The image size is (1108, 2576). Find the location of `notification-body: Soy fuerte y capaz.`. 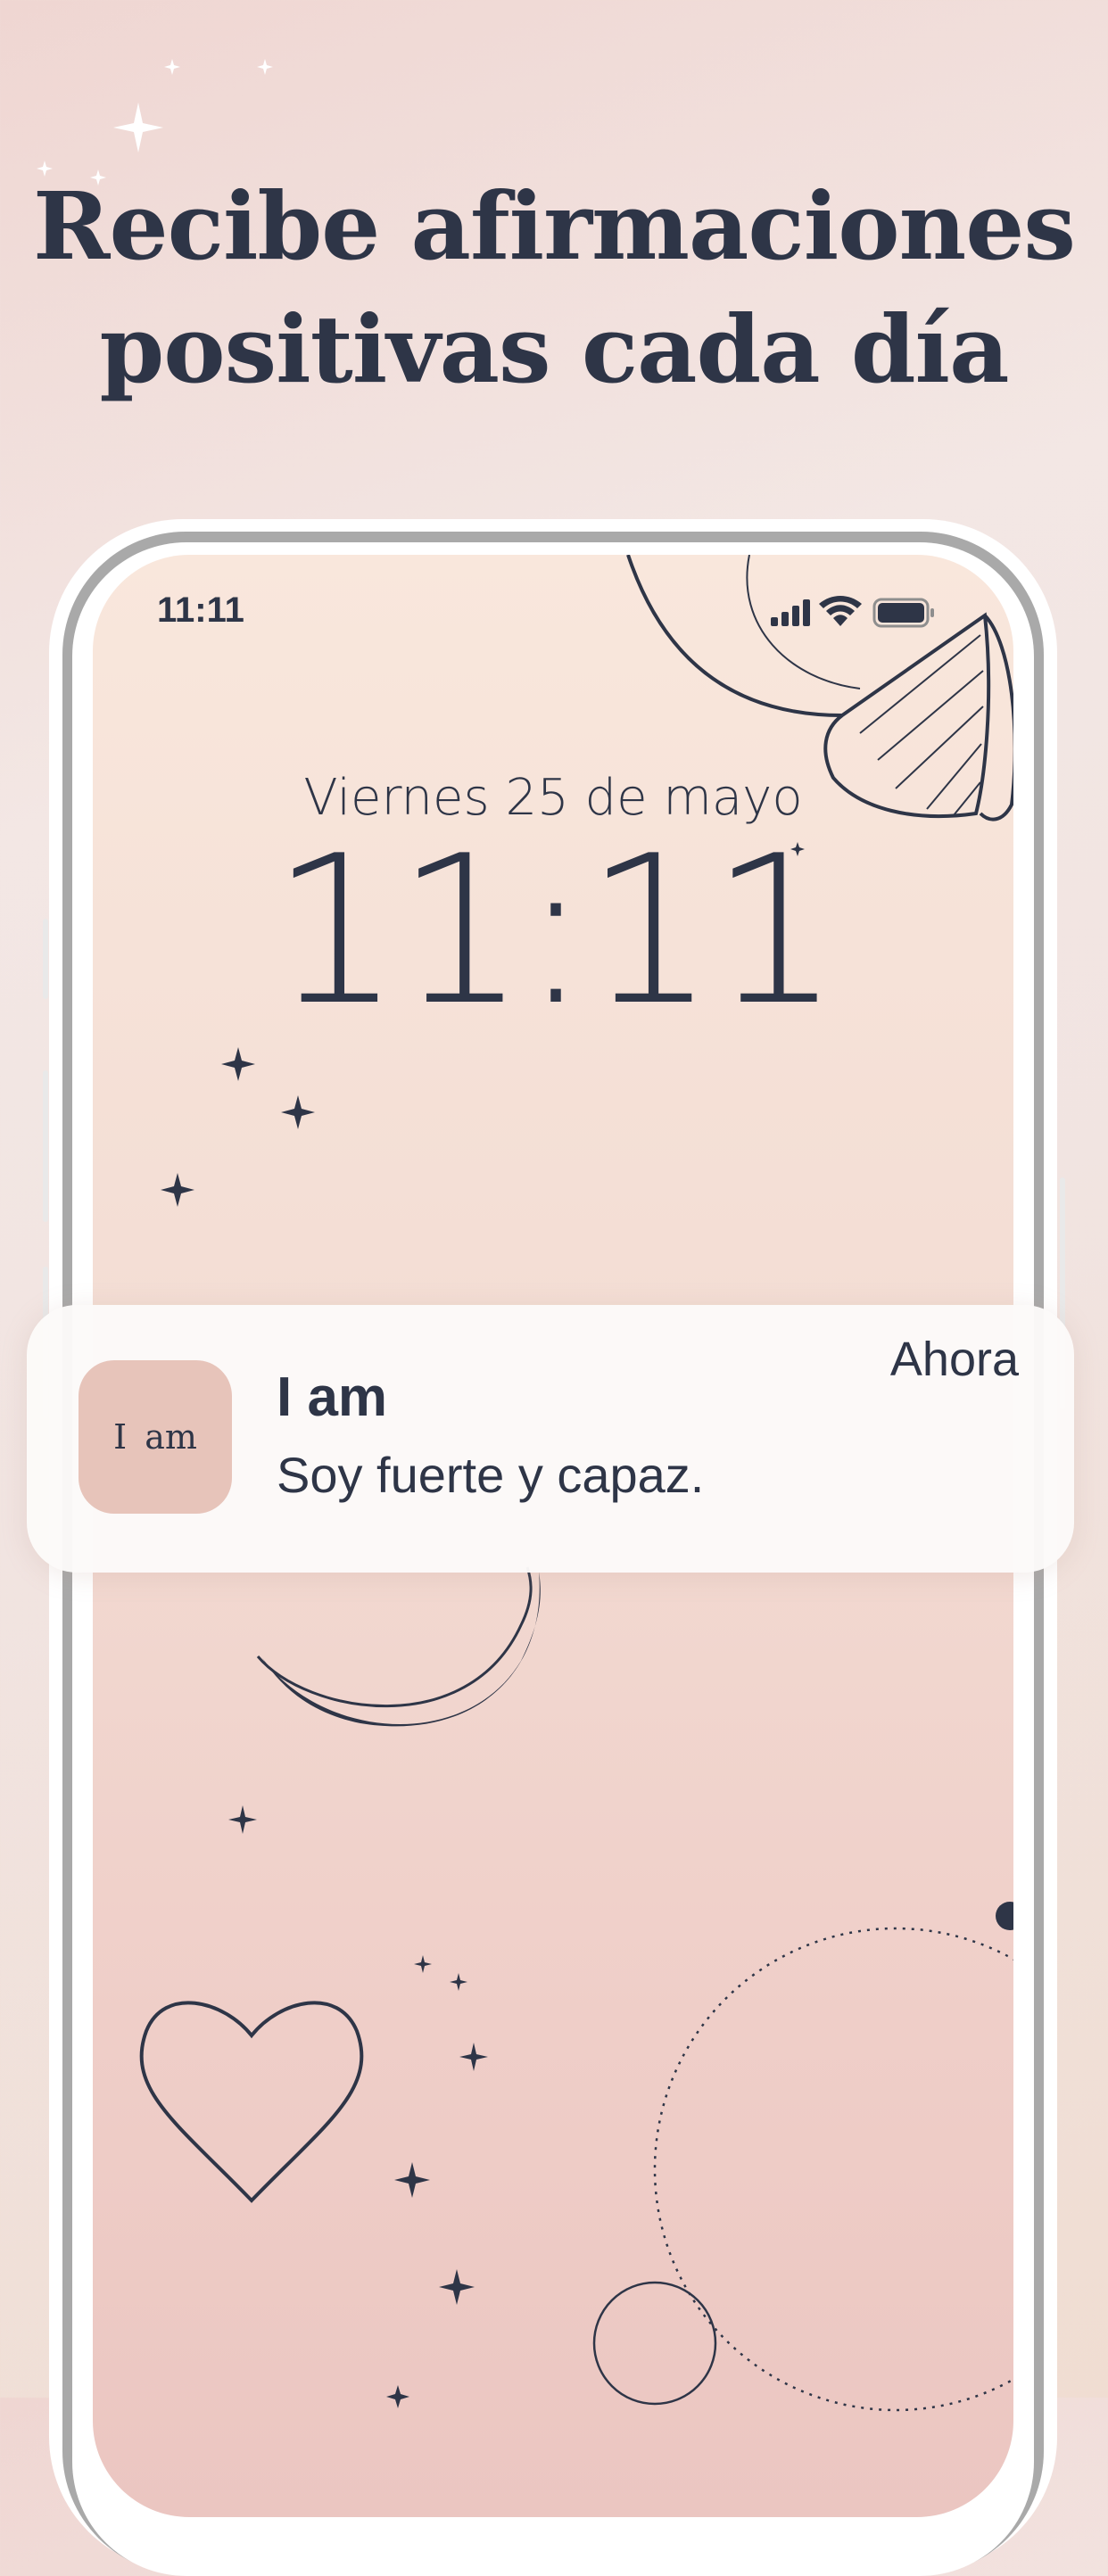

notification-body: Soy fuerte y capaz. is located at coordinates (491, 1475).